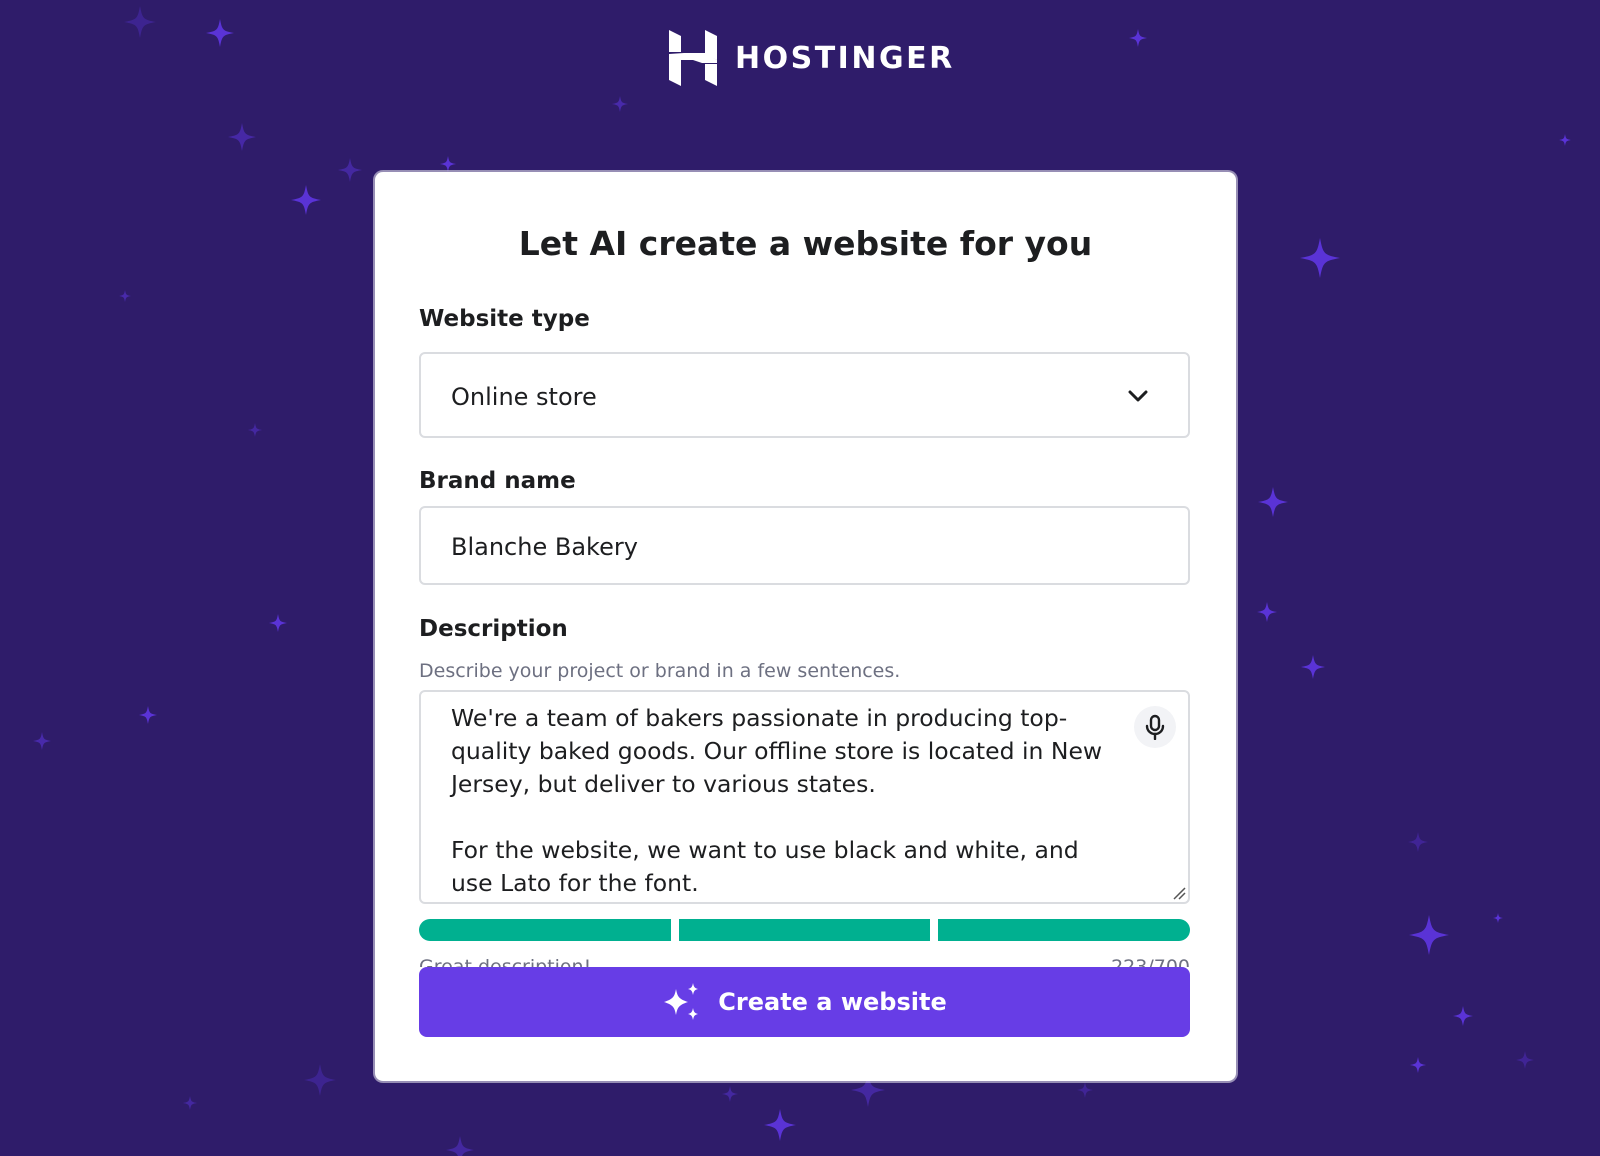 This screenshot has width=1600, height=1156. Describe the element at coordinates (1138, 396) in the screenshot. I see `chevron-down-icon` at that location.